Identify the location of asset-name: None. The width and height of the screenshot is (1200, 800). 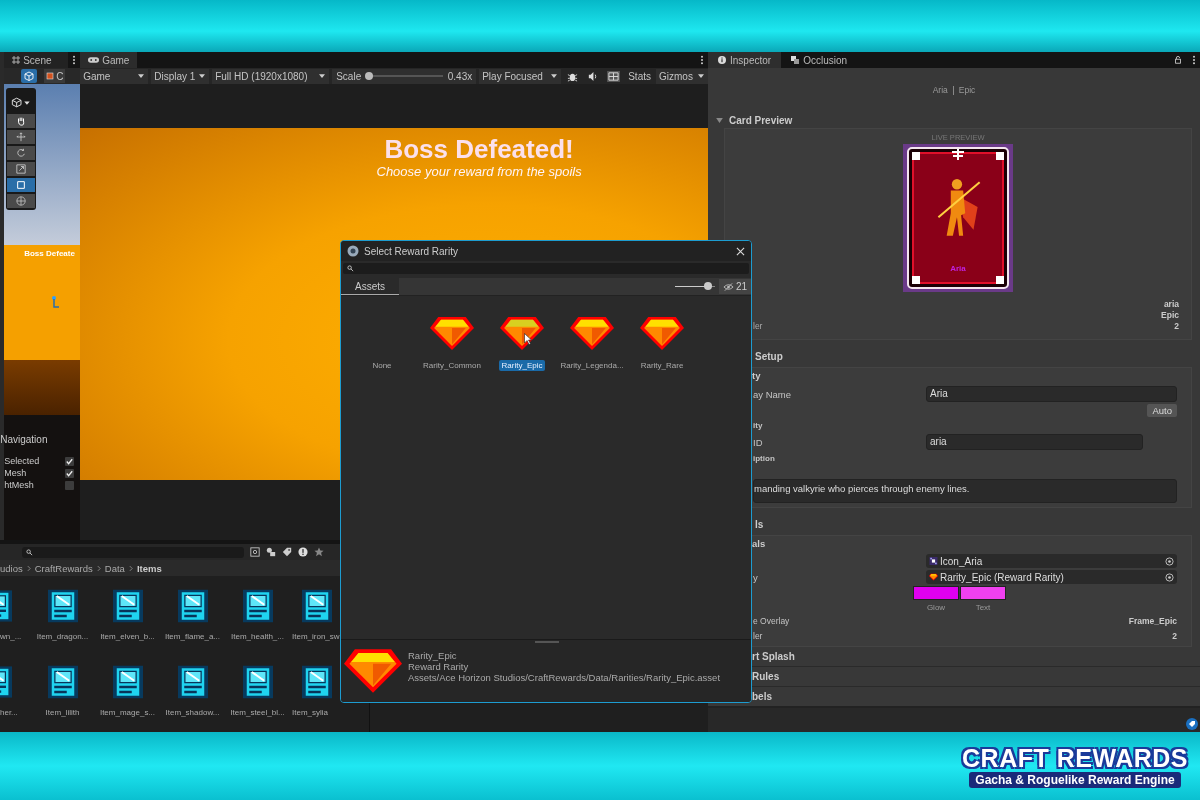
(382, 365).